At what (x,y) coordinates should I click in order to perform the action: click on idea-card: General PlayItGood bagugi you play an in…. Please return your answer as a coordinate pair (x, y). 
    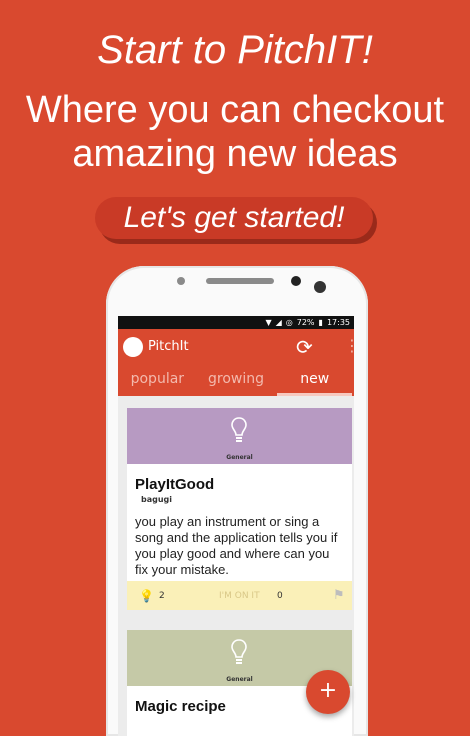
    Looking at the image, I should click on (239, 509).